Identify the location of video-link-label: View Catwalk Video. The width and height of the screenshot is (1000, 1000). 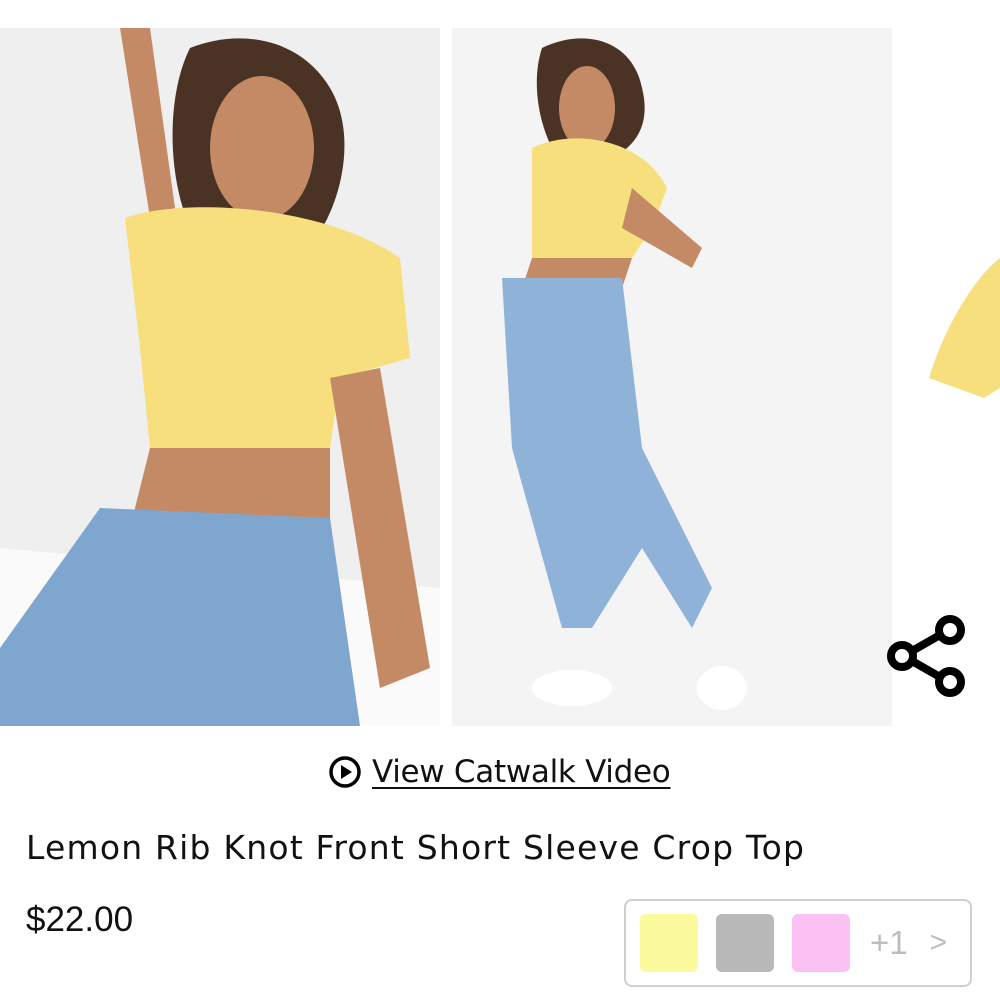
(521, 772).